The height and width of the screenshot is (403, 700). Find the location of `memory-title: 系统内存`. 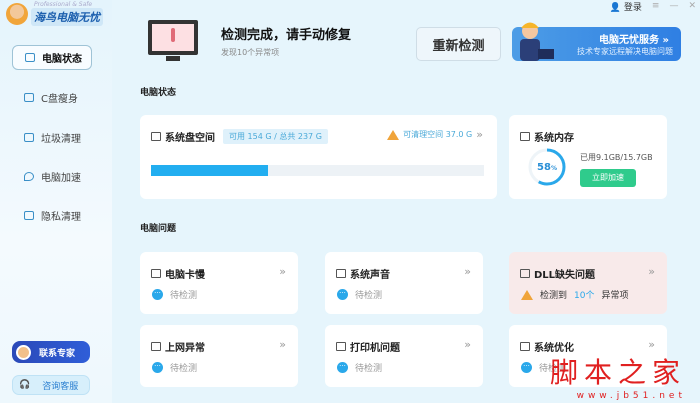

memory-title: 系统内存 is located at coordinates (554, 138).